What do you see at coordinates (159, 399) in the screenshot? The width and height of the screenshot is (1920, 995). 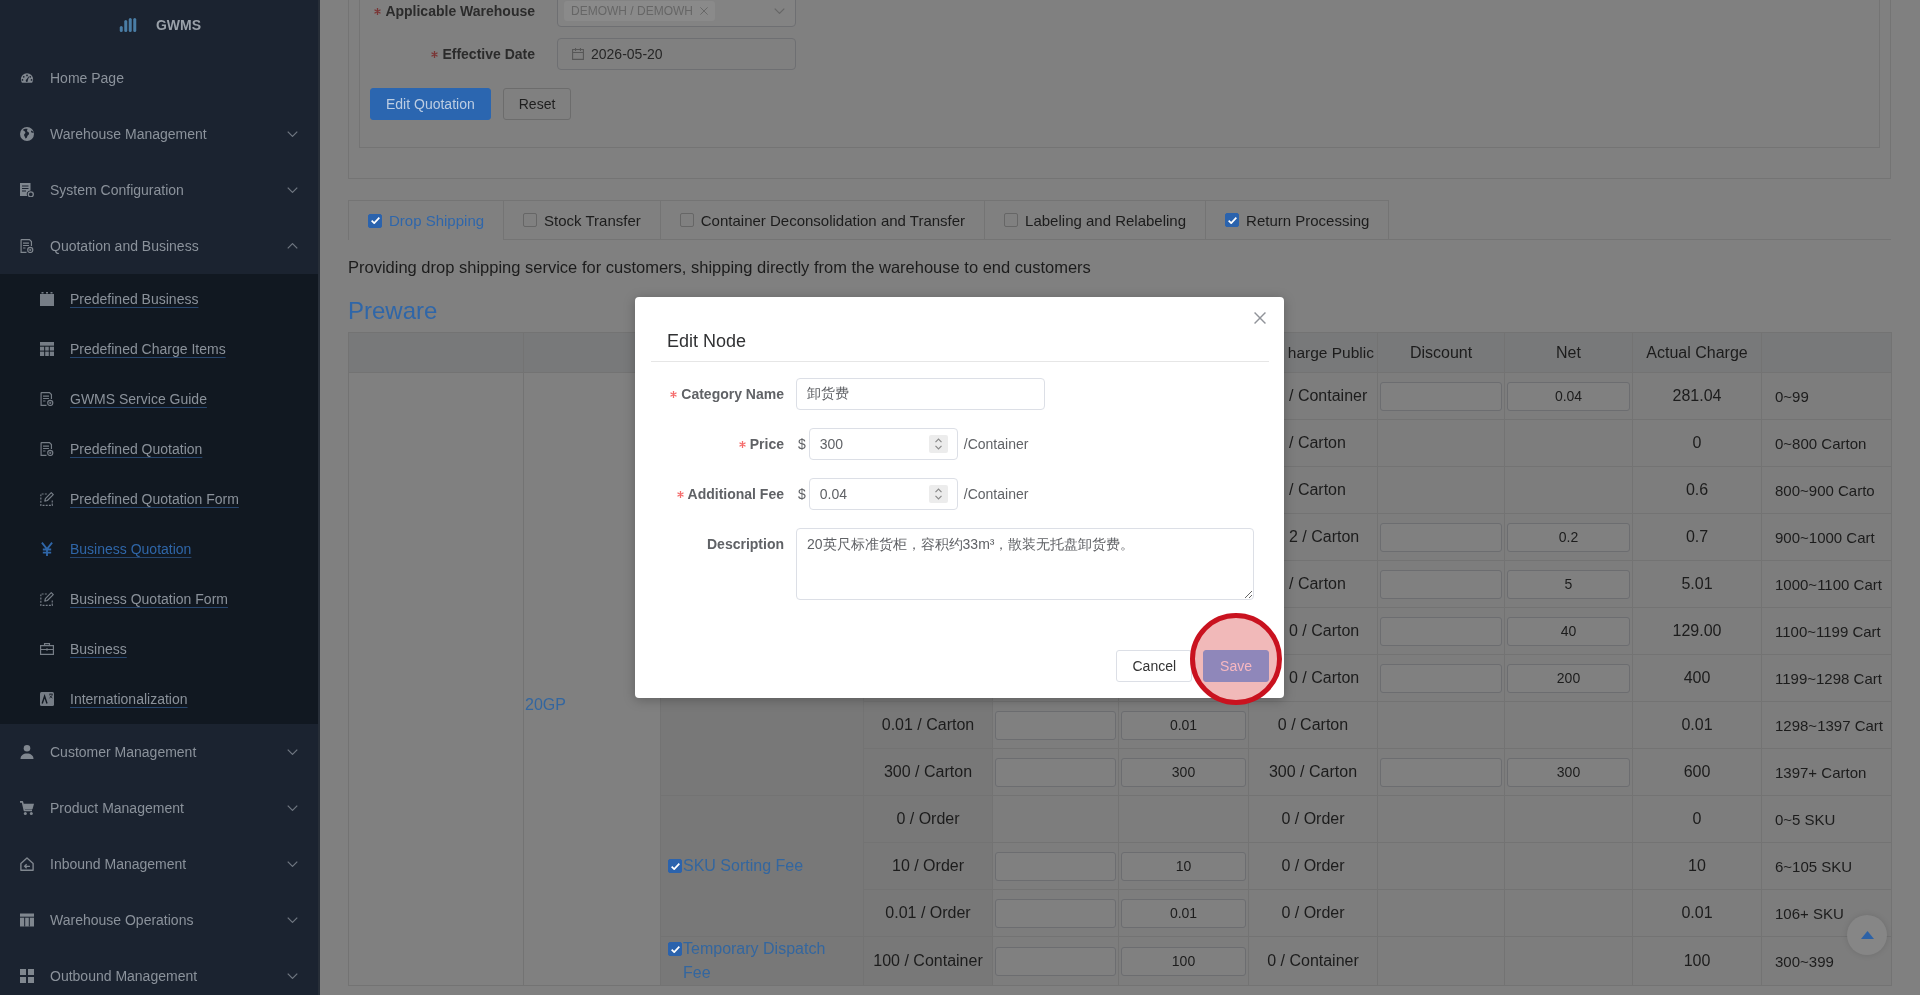 I see `submenu-item: GWMS Service Guide` at bounding box center [159, 399].